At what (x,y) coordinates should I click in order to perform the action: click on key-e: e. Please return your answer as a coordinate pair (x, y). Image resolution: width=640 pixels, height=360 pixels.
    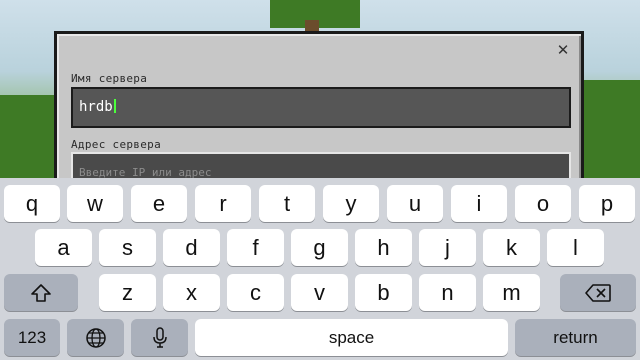
    Looking at the image, I should click on (159, 203).